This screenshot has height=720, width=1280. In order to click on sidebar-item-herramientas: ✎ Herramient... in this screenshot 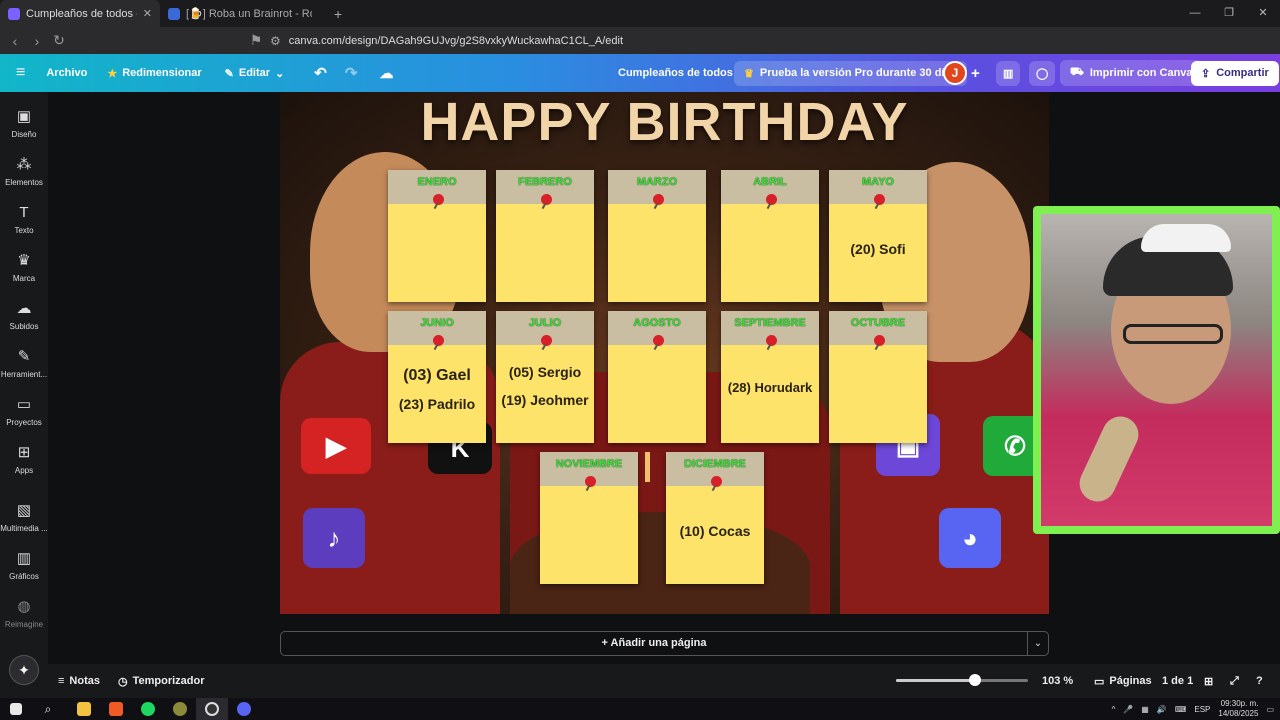, I will do `click(24, 363)`.